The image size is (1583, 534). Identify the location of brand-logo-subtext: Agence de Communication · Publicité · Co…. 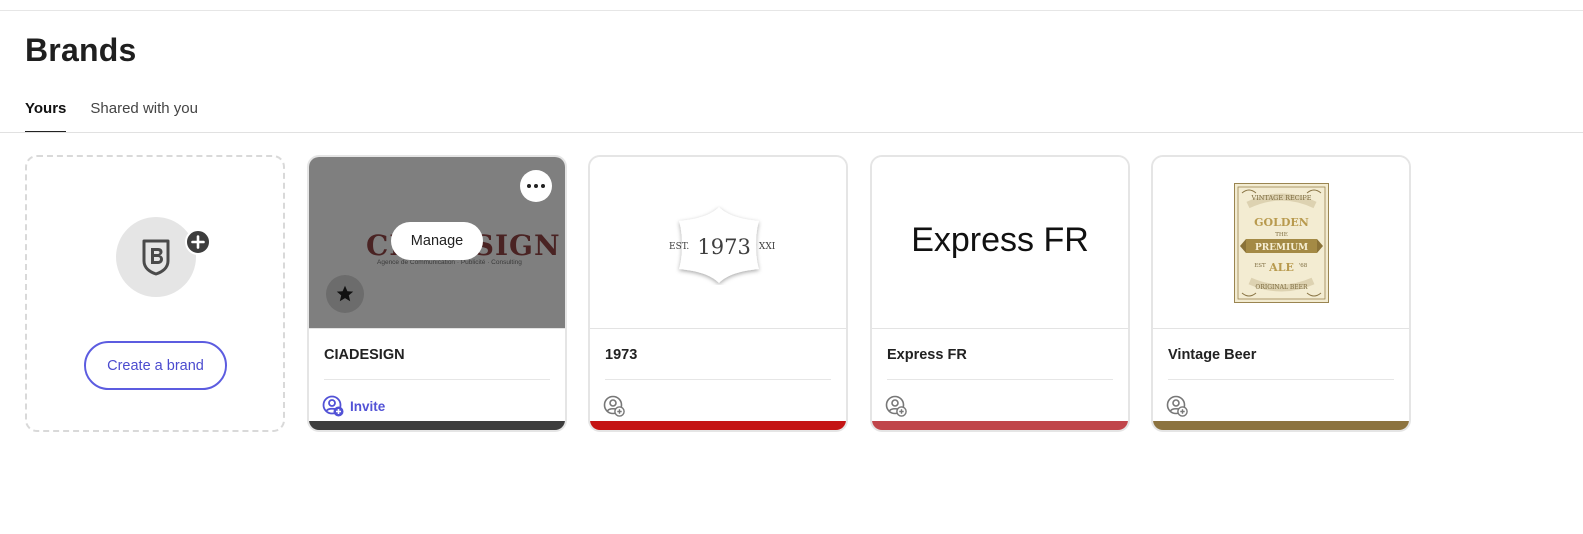
(449, 262).